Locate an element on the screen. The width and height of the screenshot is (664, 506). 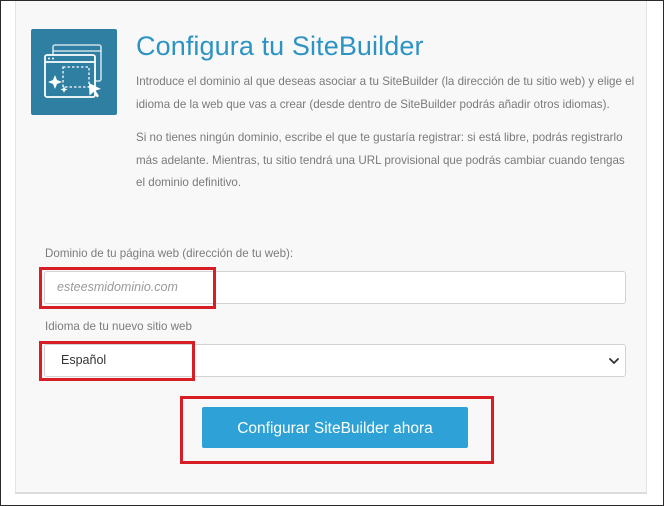
chevron-down-icon is located at coordinates (614, 361).